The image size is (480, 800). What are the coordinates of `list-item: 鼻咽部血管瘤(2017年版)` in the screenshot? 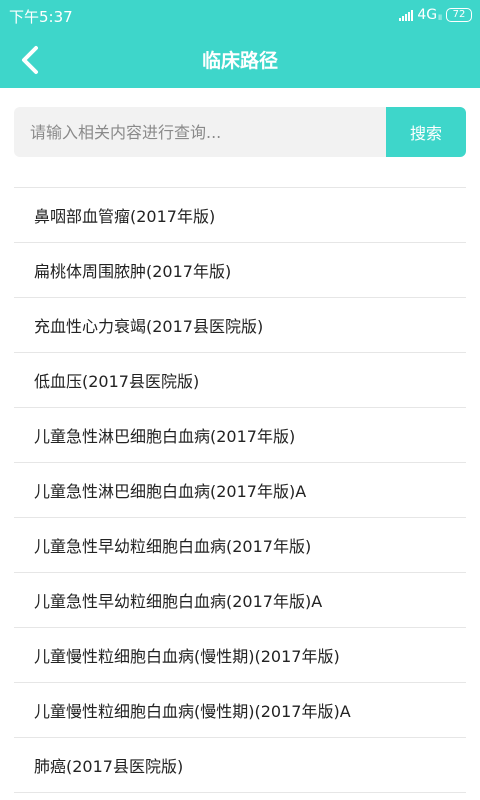 It's located at (240, 215).